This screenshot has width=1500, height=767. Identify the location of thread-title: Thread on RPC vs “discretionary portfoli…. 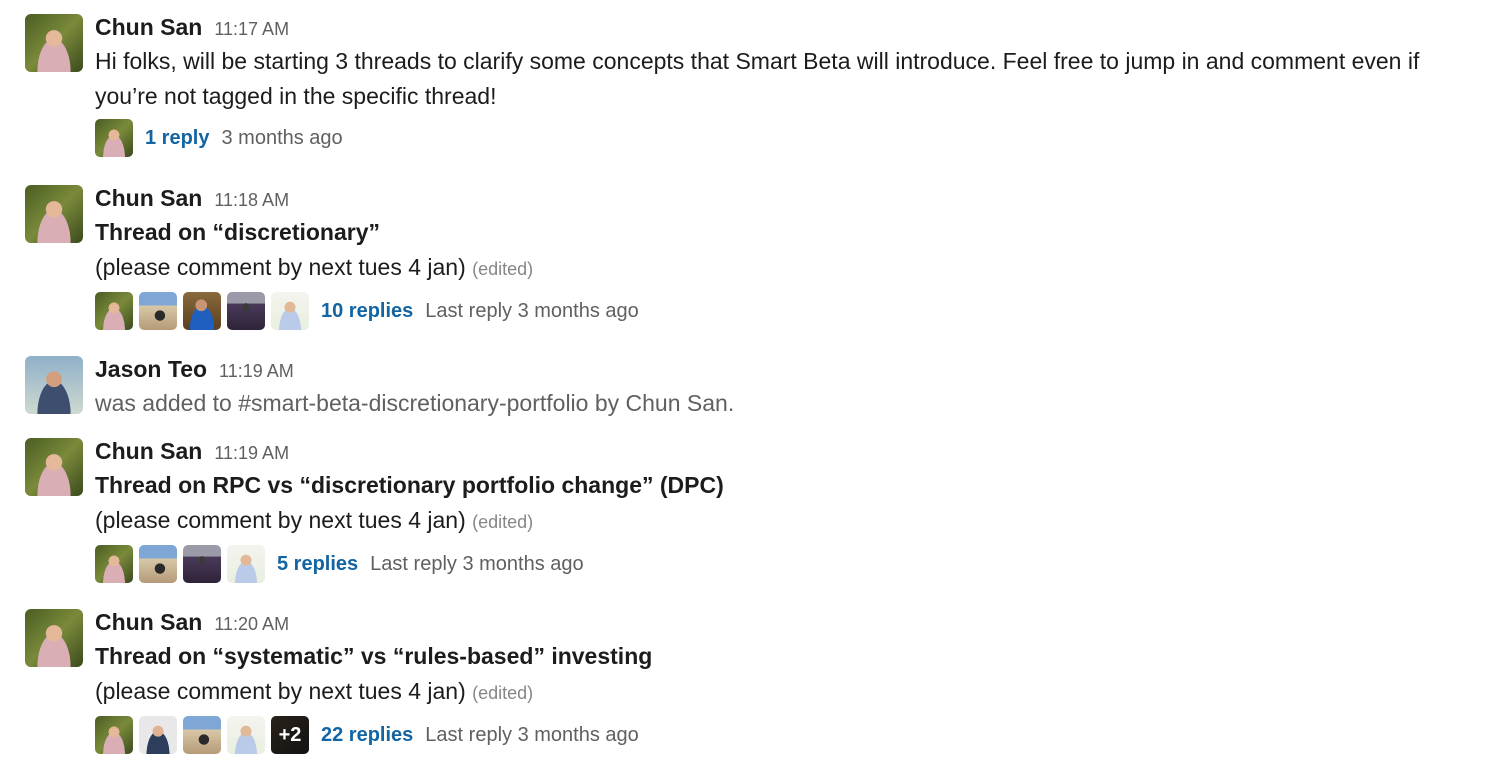
(409, 485).